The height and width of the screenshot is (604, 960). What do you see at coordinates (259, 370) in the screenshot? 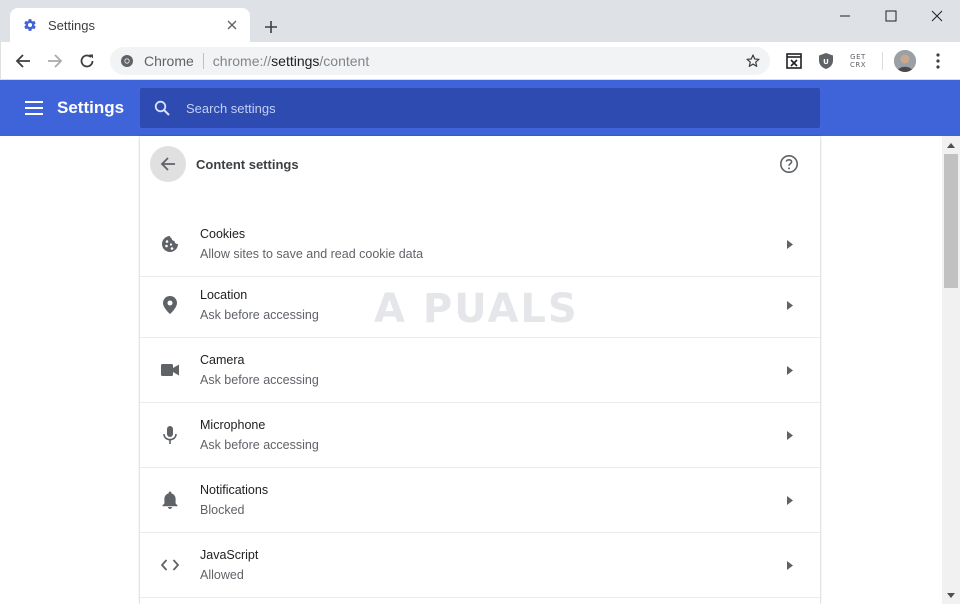
I see `row-text: Camera Ask before accessing` at bounding box center [259, 370].